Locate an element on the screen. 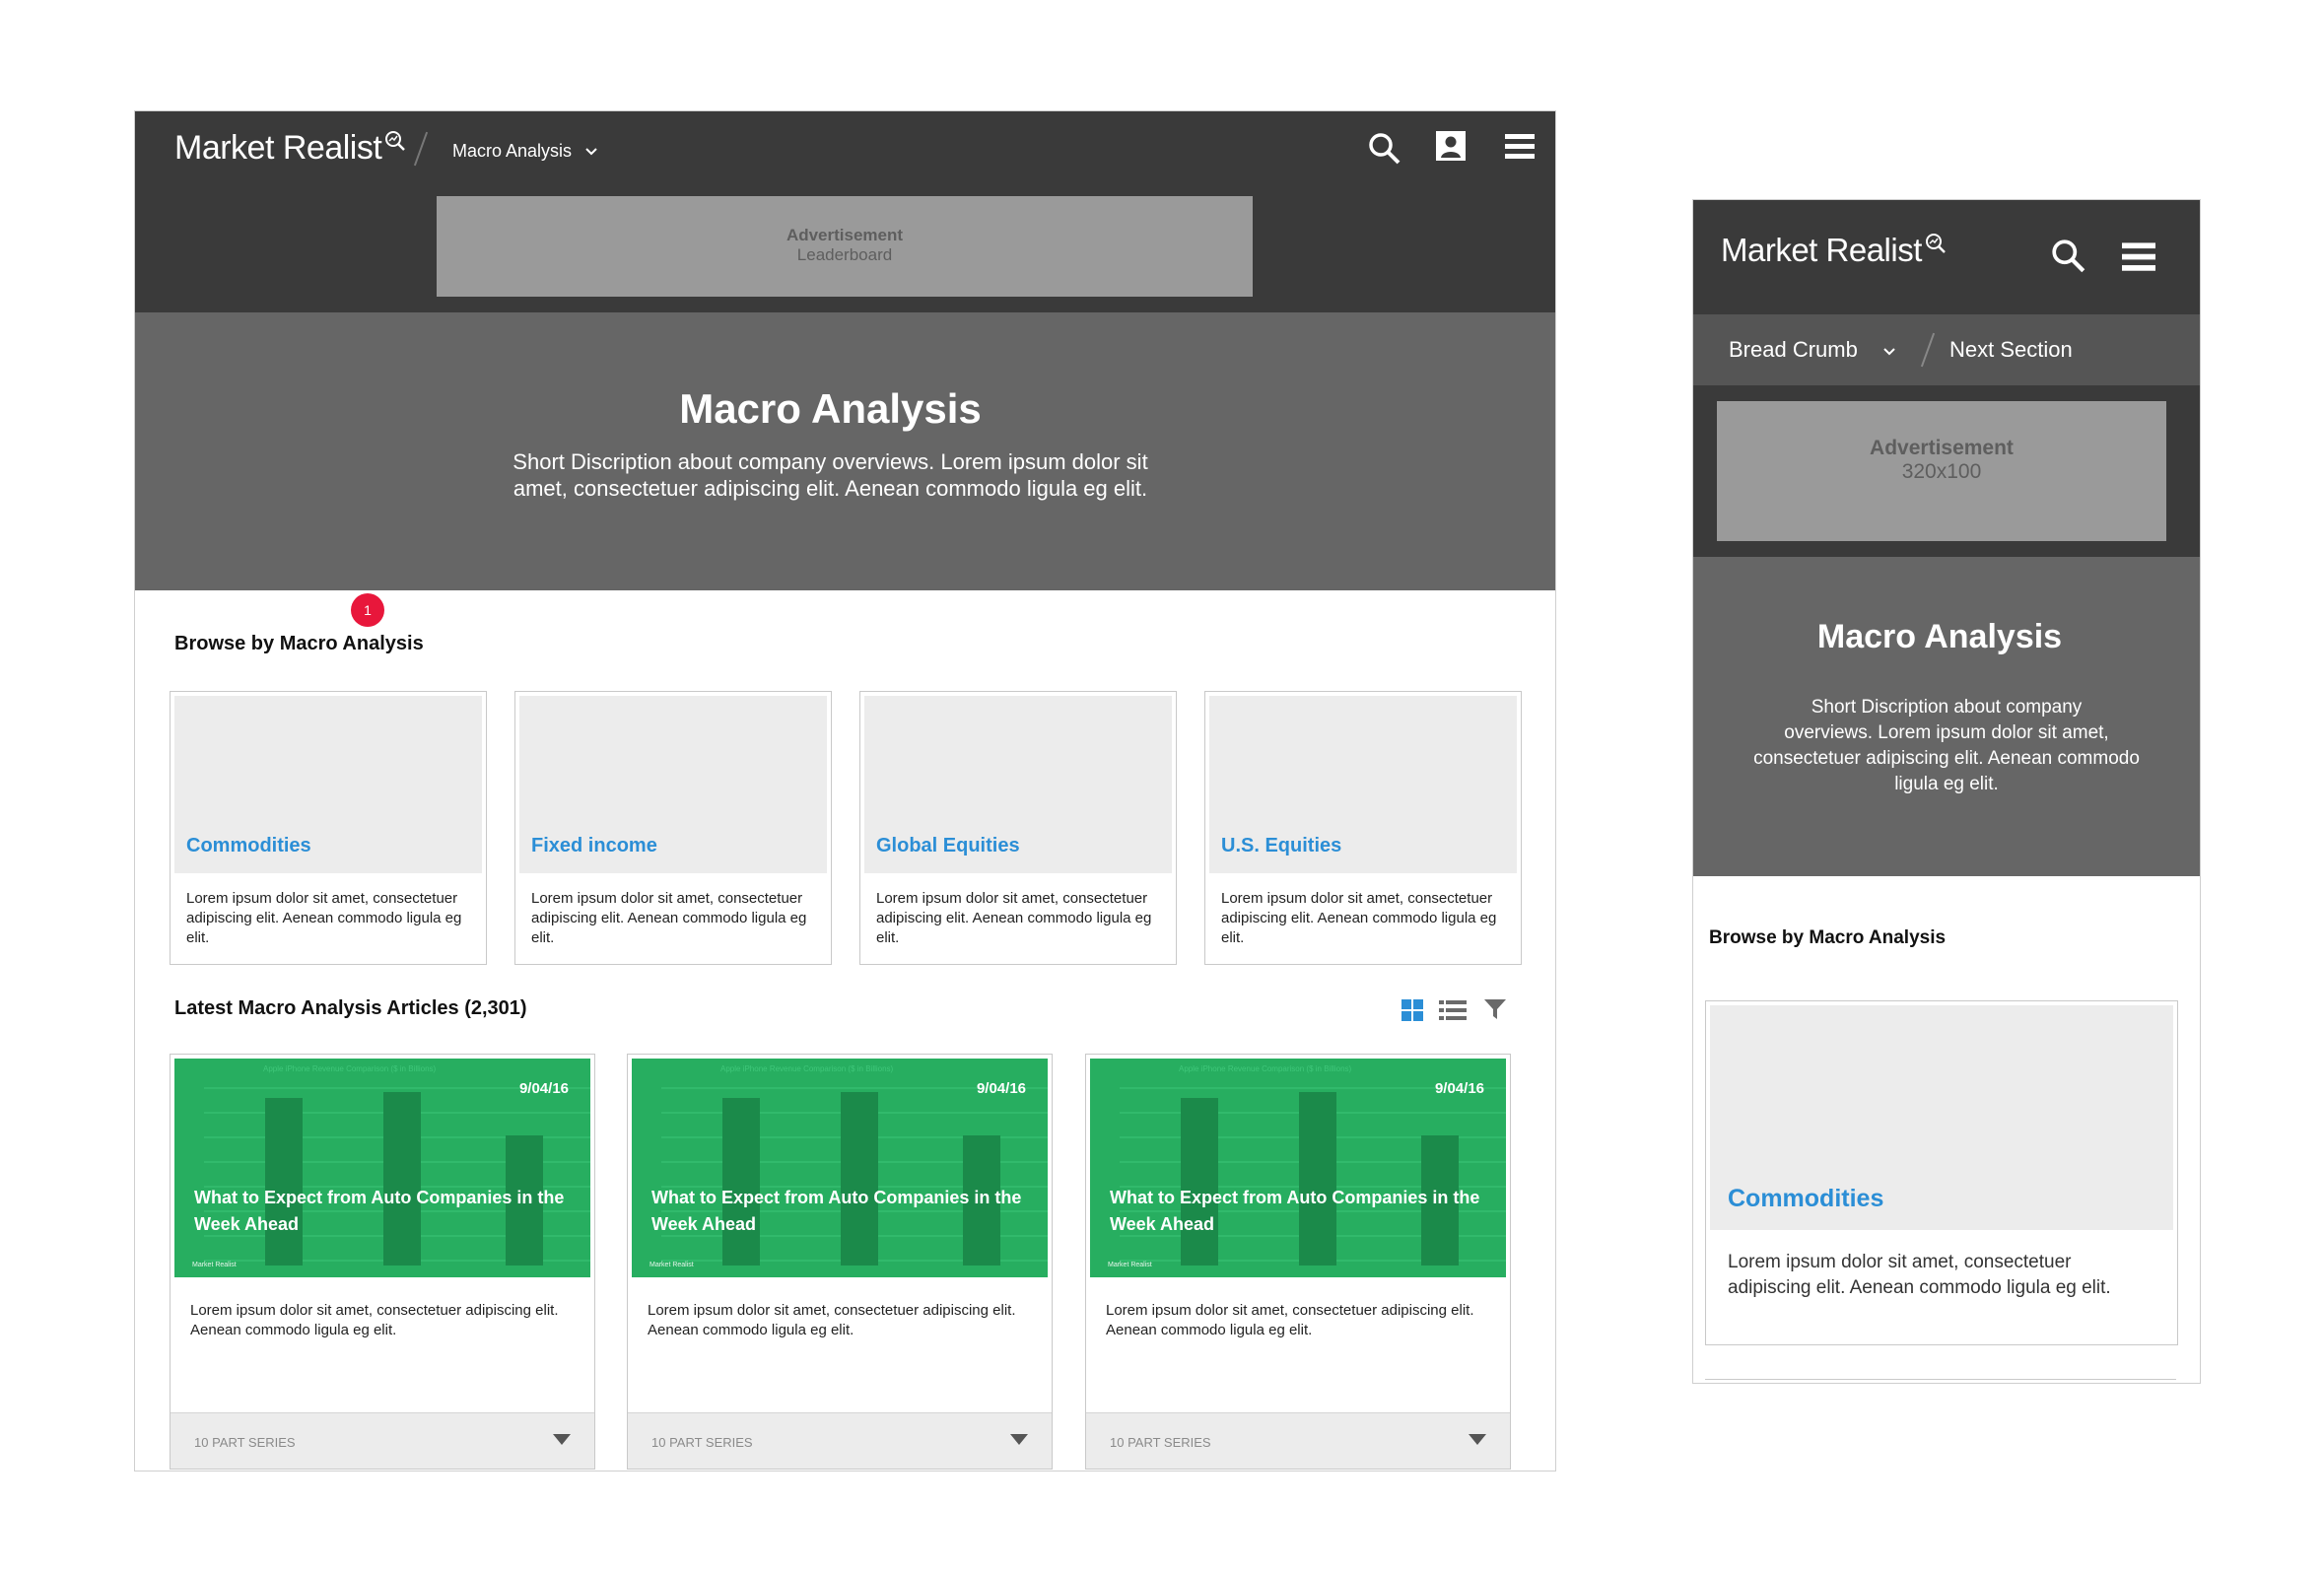 The image size is (2324, 1574). mobile-ad-band: Advertisement 320x100 is located at coordinates (1946, 471).